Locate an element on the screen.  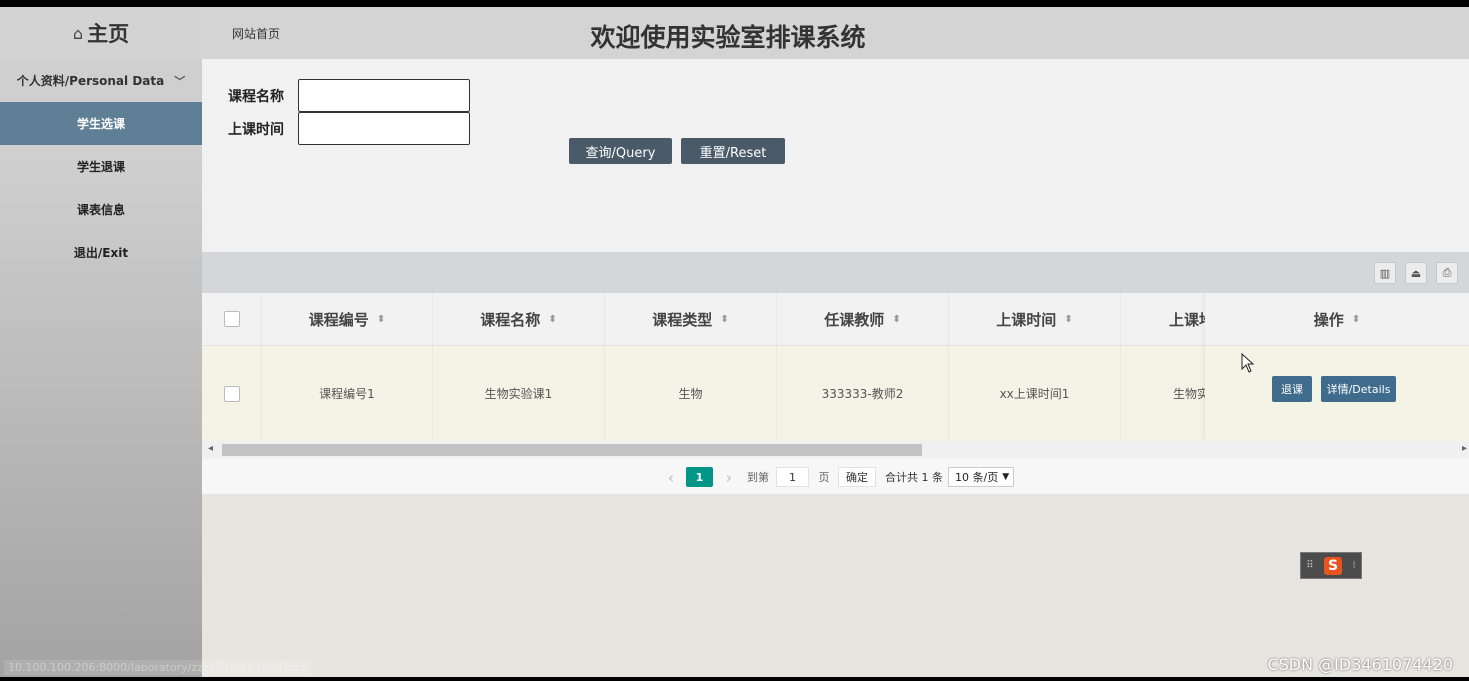
column-header-label: 课程编号 is located at coordinates (338, 319).